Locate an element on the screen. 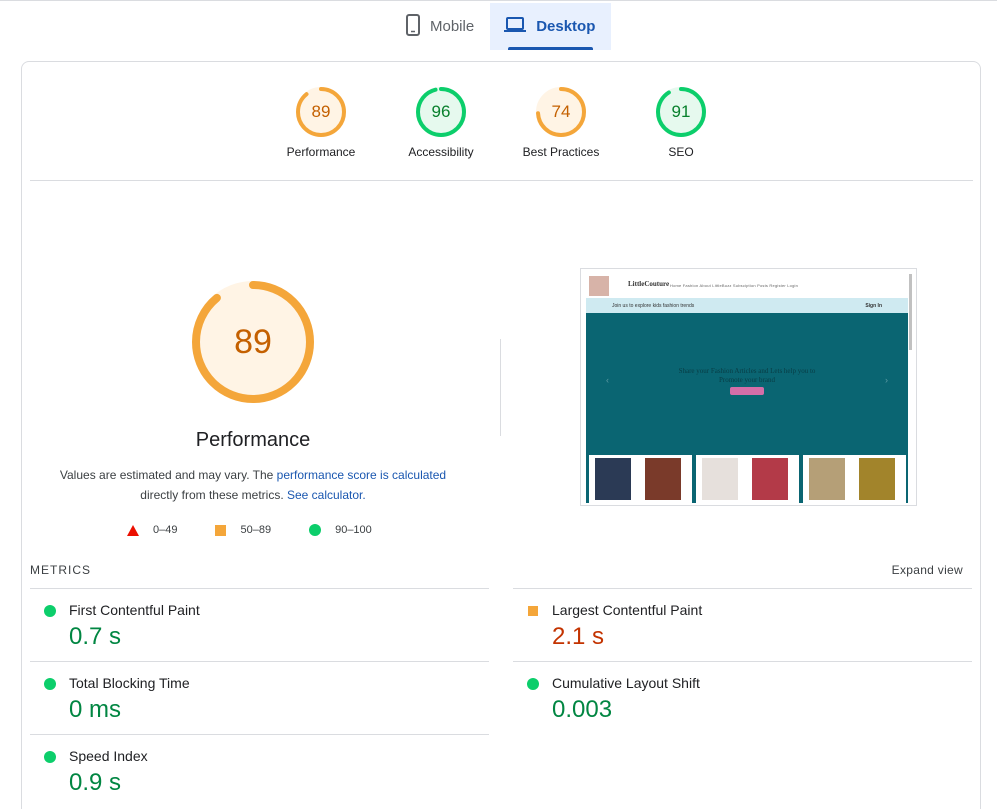 Image resolution: width=997 pixels, height=809 pixels. gauge-best-practices: 74 Best Practices is located at coordinates (561, 123).